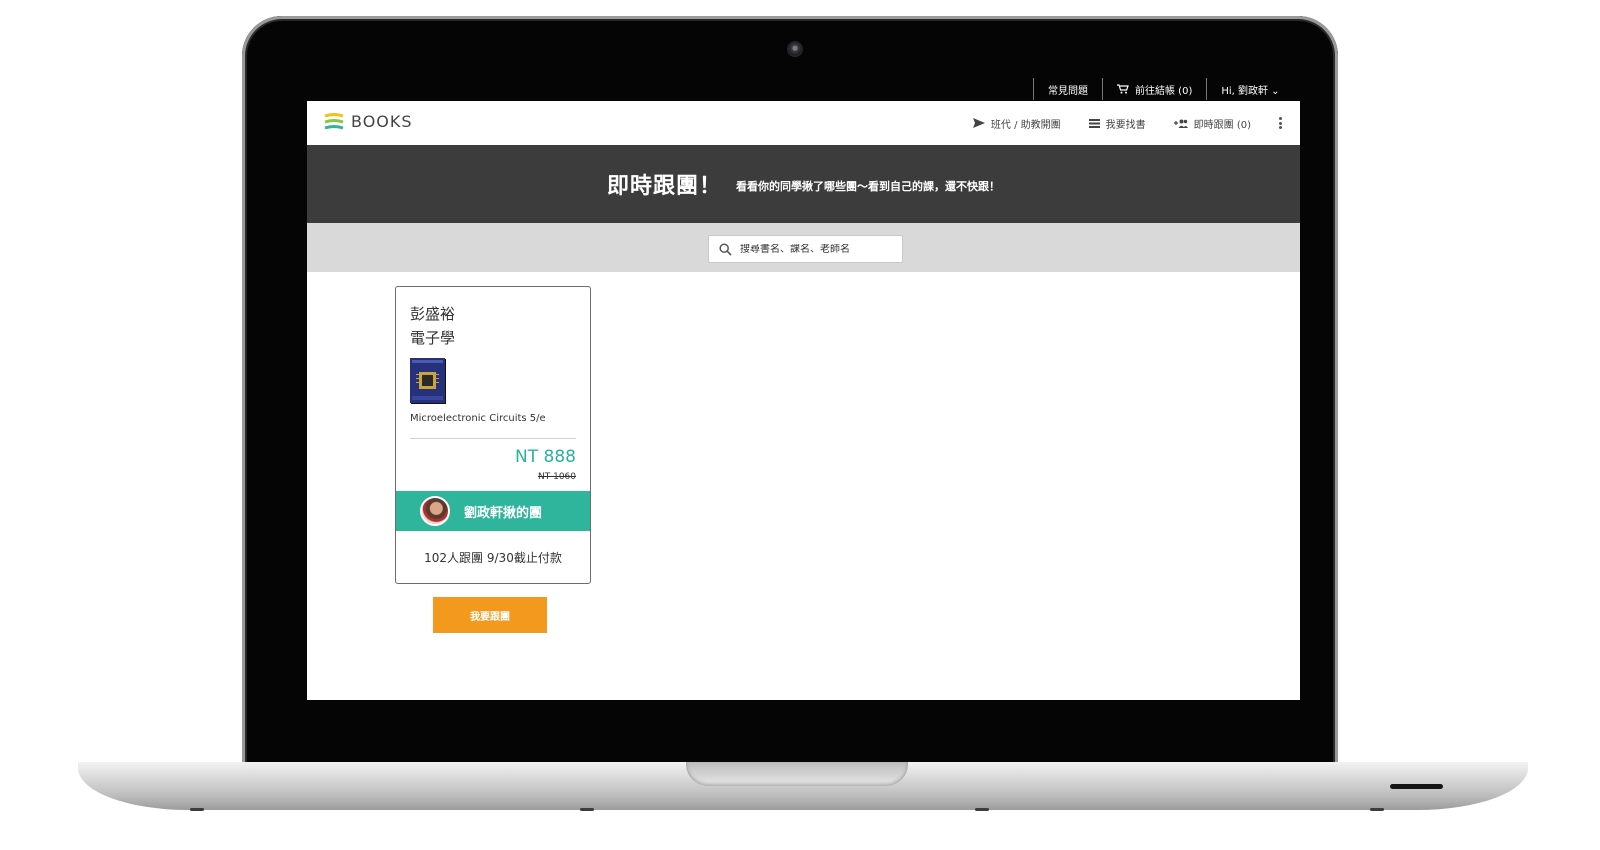  I want to click on more-vert-icon, so click(1280, 123).